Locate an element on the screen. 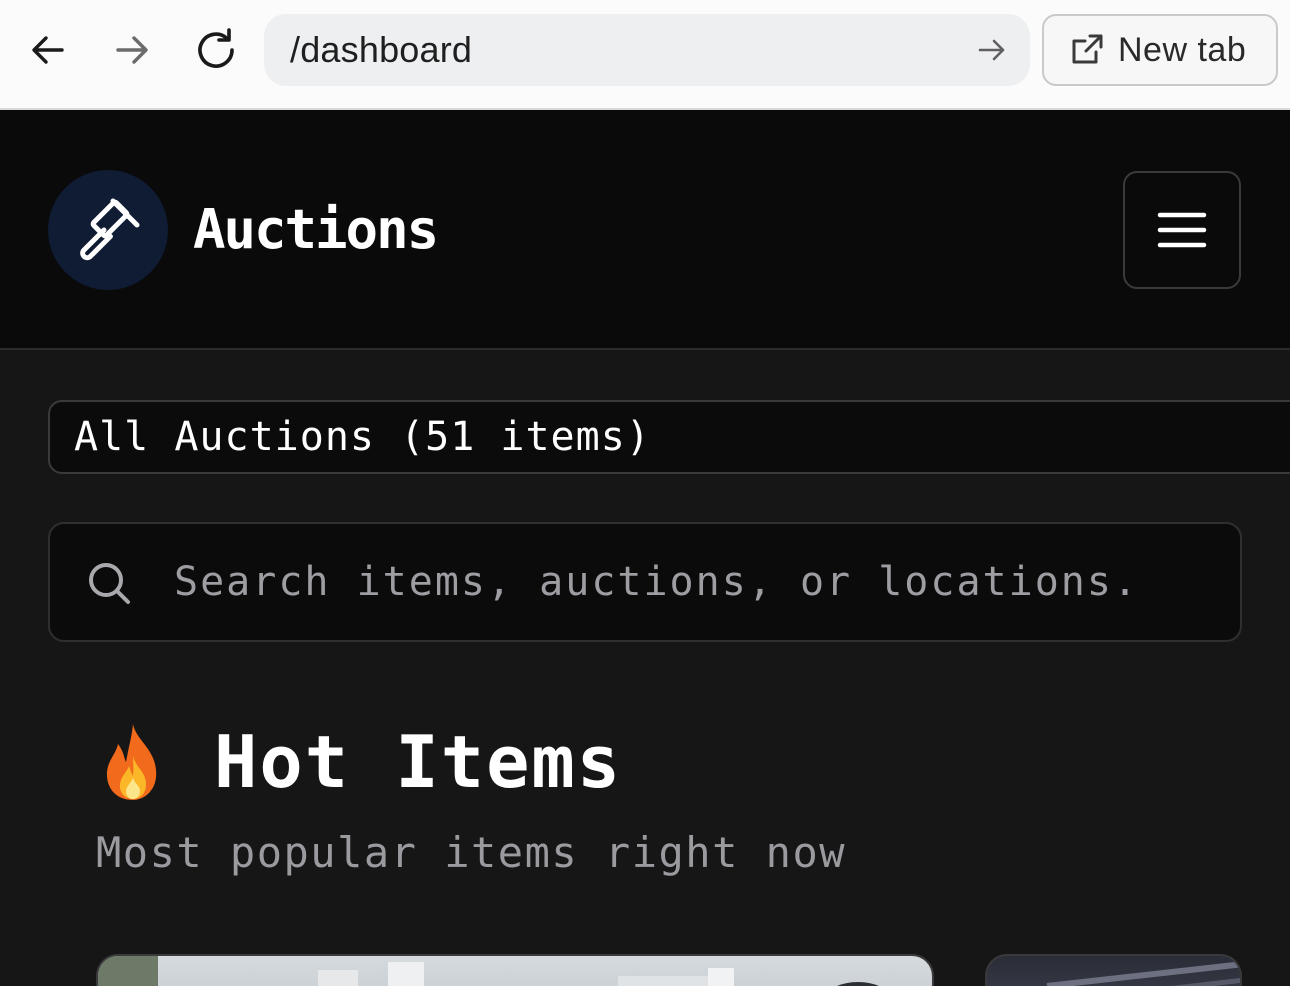 This screenshot has height=986, width=1290. logo is located at coordinates (108, 230).